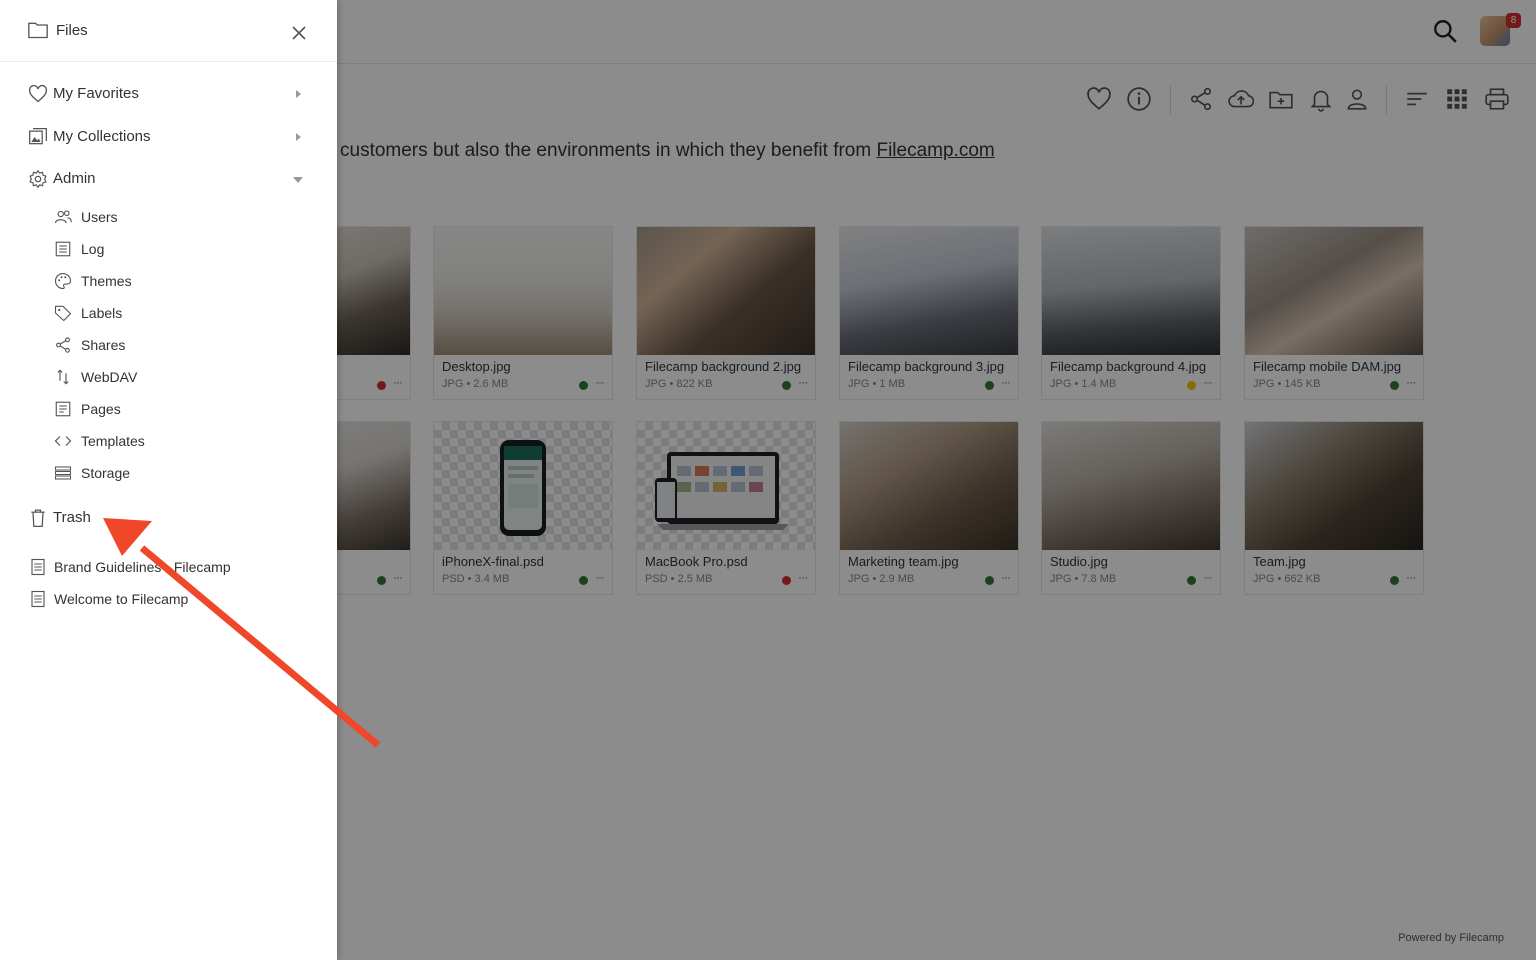  Describe the element at coordinates (63, 345) in the screenshot. I see `share-icon` at that location.